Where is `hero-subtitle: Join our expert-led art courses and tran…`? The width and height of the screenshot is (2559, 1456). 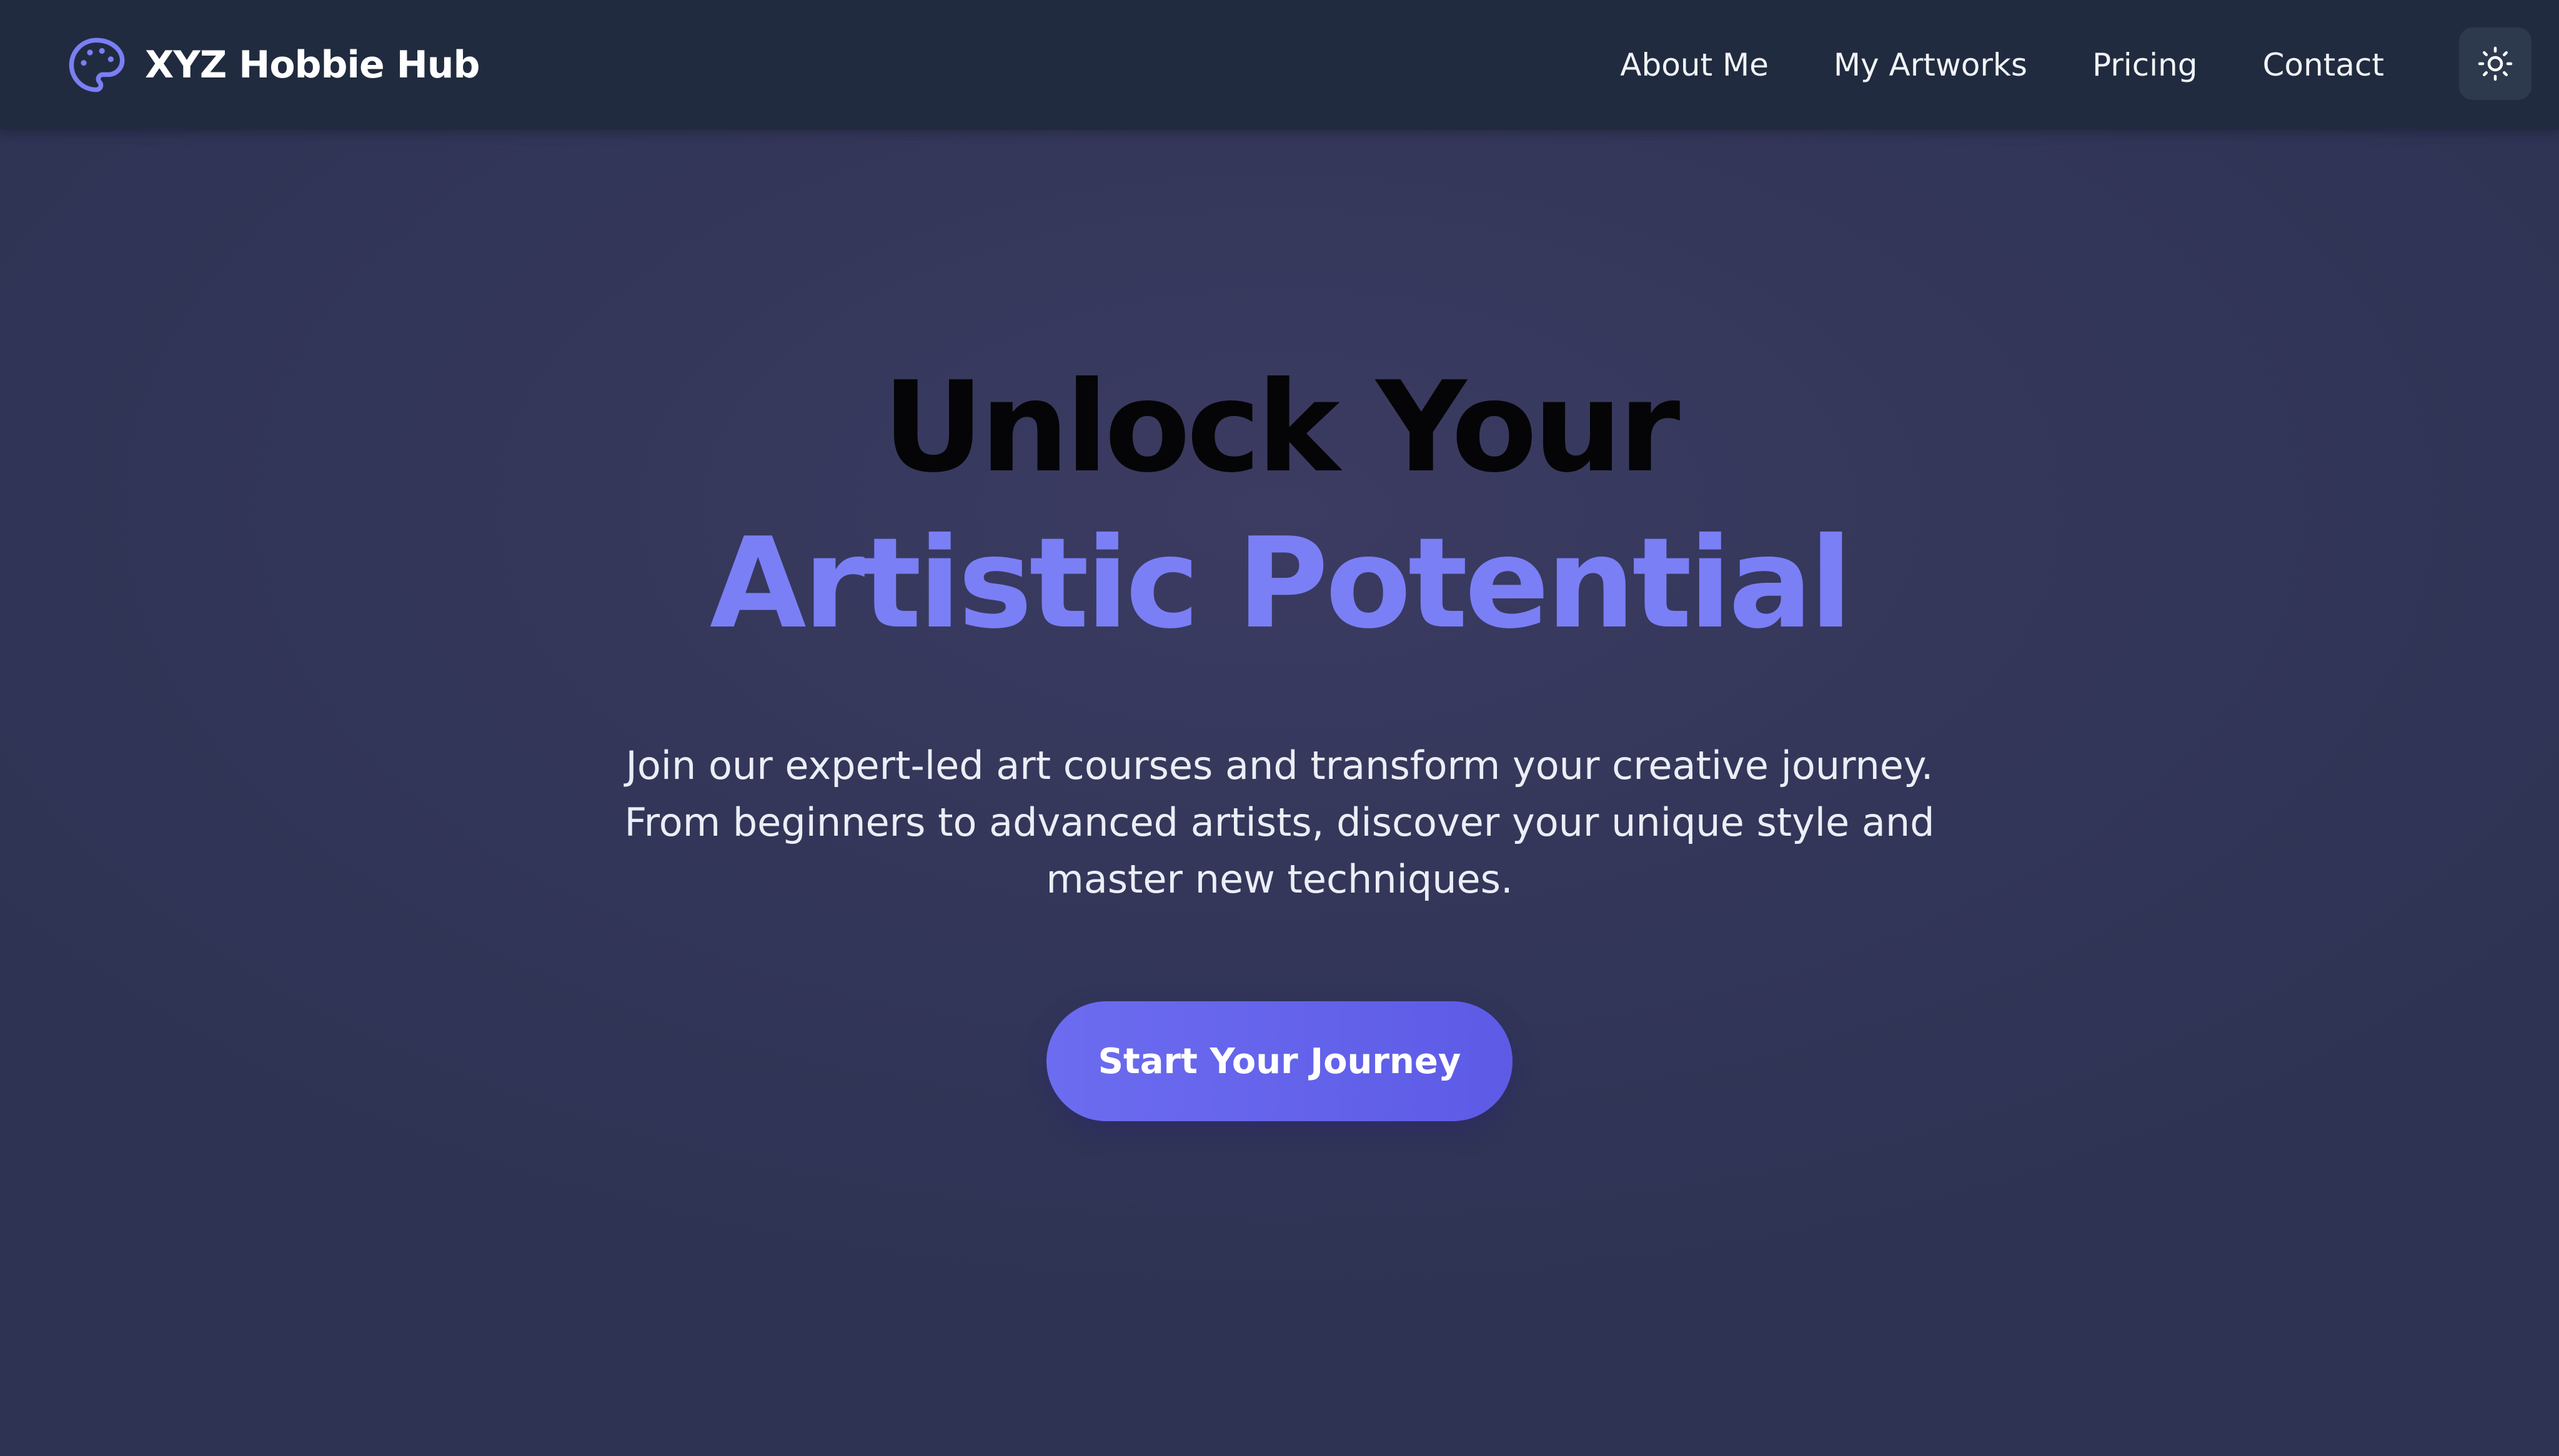 hero-subtitle: Join our expert-led art courses and tran… is located at coordinates (1279, 823).